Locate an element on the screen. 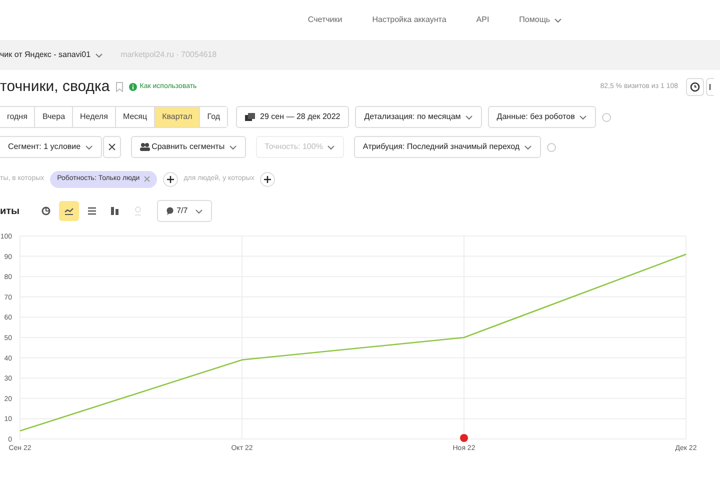 This screenshot has height=480, width=720. report-title: точники, сводка is located at coordinates (55, 86).